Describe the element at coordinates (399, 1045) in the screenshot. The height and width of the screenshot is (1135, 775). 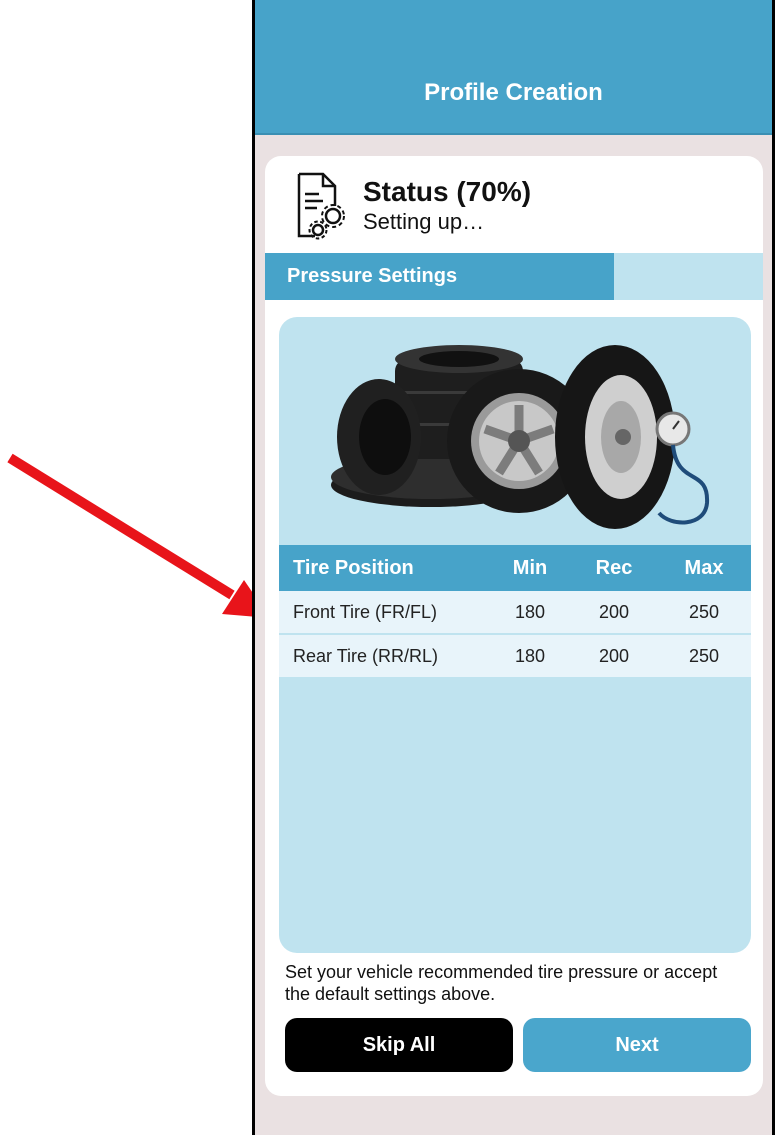
I see `skip-all-button: Skip All` at that location.